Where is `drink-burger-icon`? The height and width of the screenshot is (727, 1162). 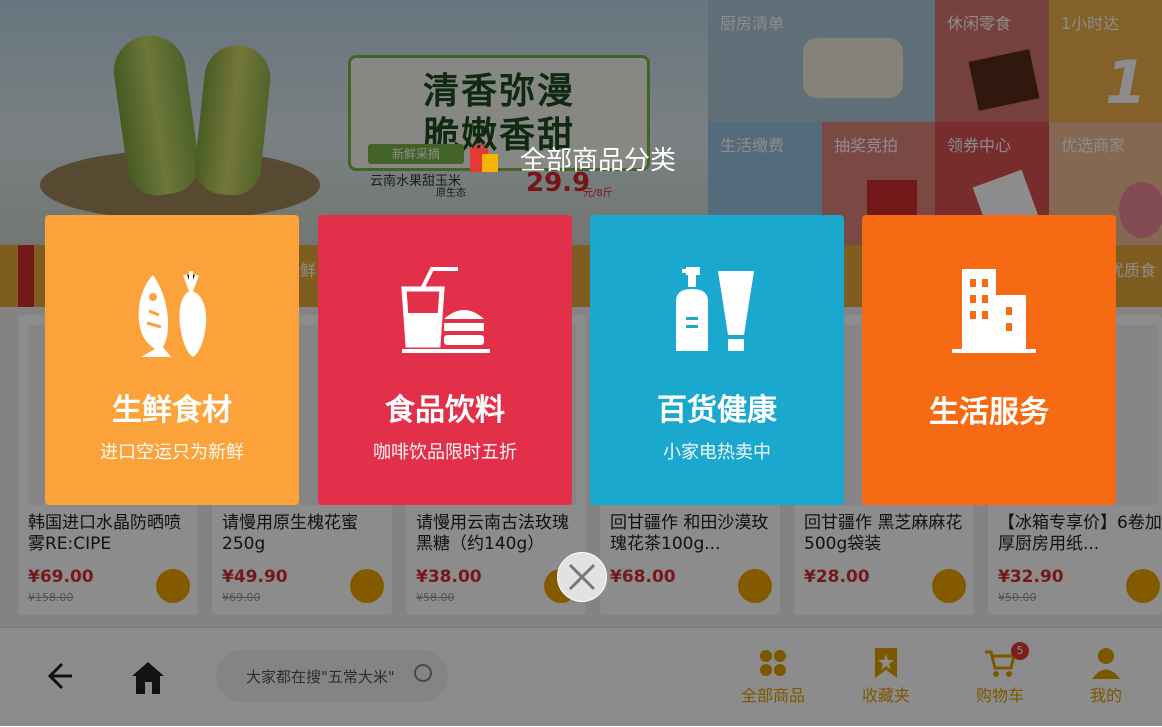
drink-burger-icon is located at coordinates (445, 311).